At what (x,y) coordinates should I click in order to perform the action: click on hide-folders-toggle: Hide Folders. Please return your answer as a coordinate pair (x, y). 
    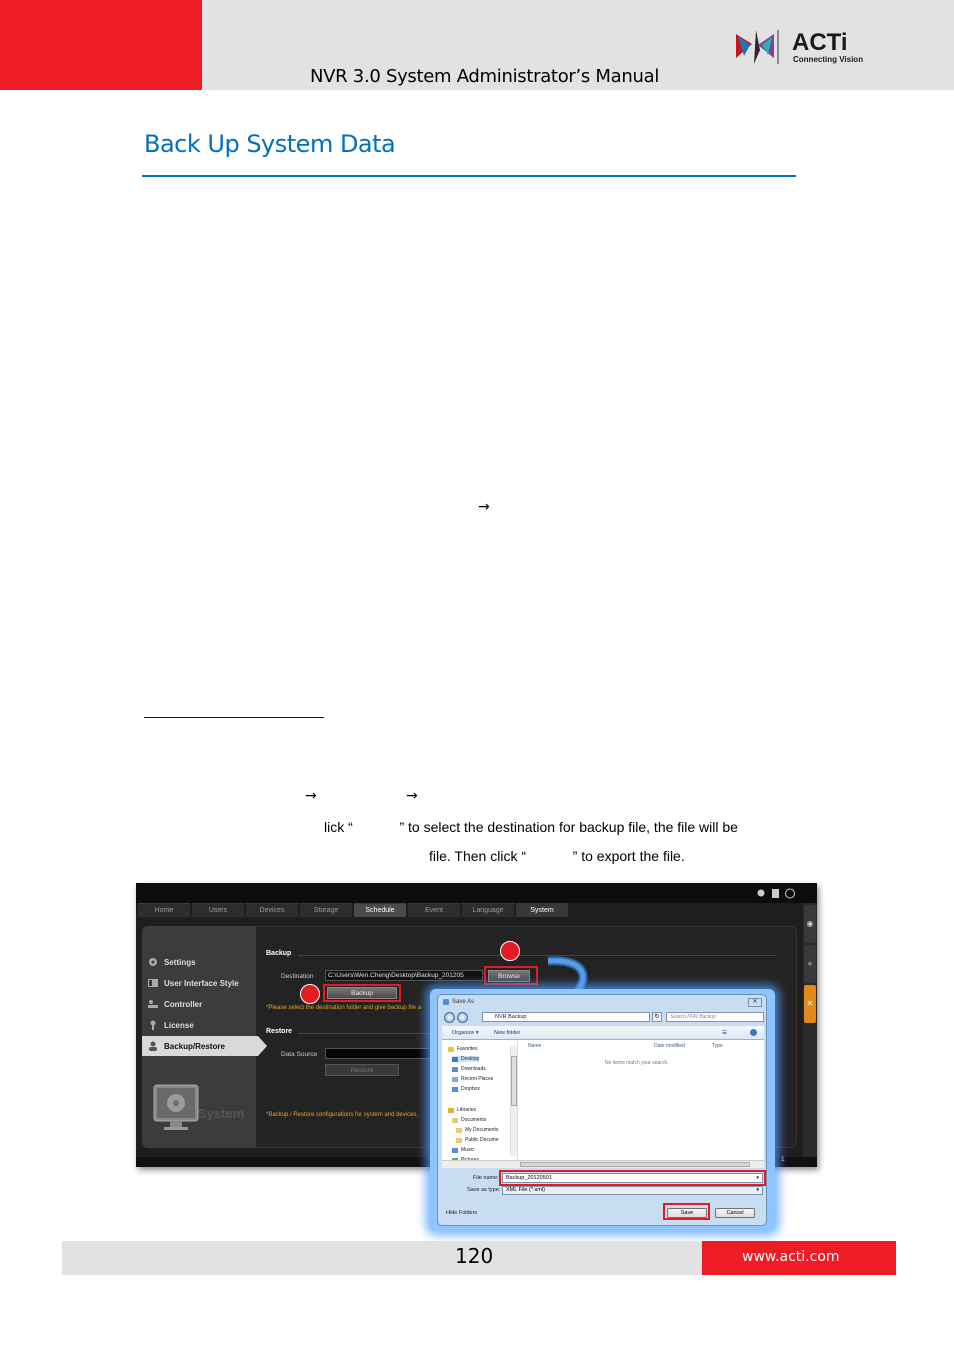
    Looking at the image, I should click on (461, 1213).